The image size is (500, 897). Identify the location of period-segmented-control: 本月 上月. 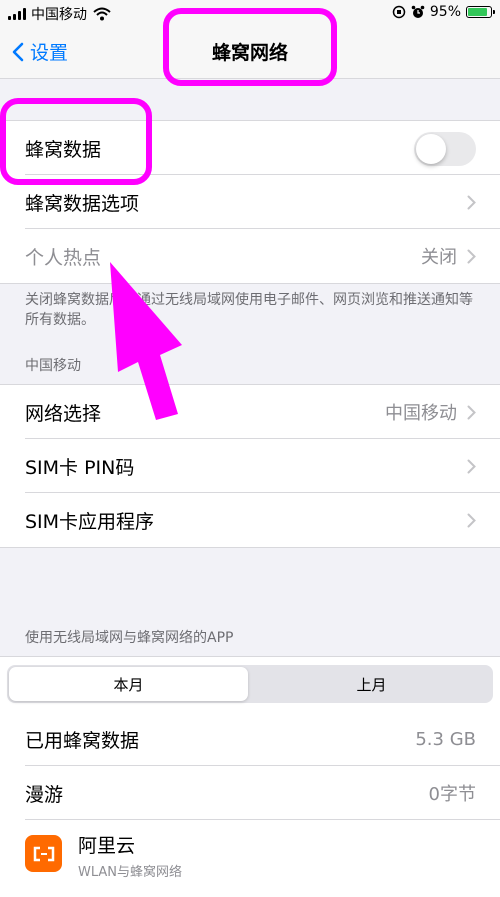
(250, 684).